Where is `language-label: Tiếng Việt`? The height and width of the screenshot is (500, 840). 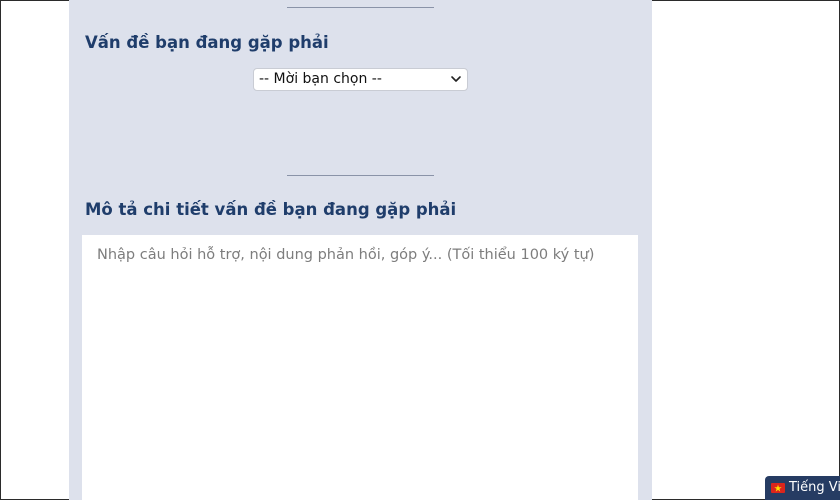 language-label: Tiếng Việt is located at coordinates (814, 487).